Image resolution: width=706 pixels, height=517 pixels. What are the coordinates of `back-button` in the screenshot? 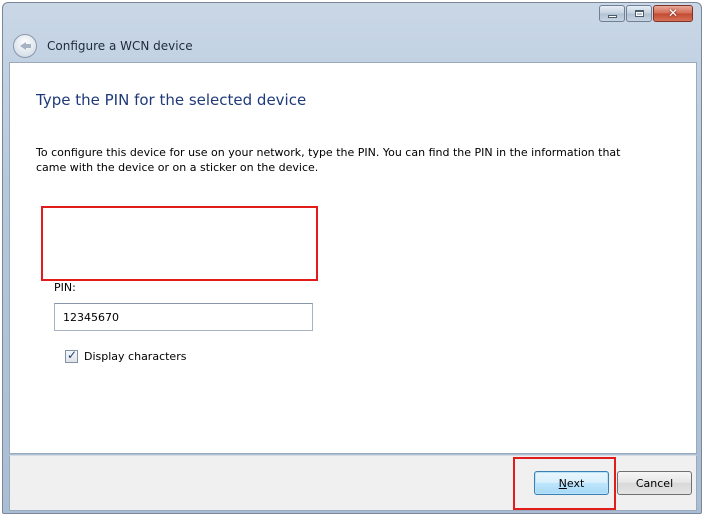 It's located at (25, 46).